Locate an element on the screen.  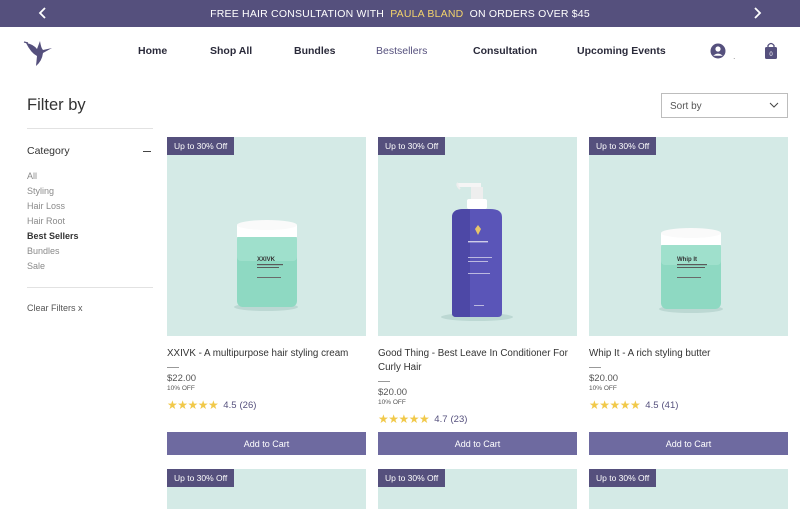
category-all: All is located at coordinates (32, 176).